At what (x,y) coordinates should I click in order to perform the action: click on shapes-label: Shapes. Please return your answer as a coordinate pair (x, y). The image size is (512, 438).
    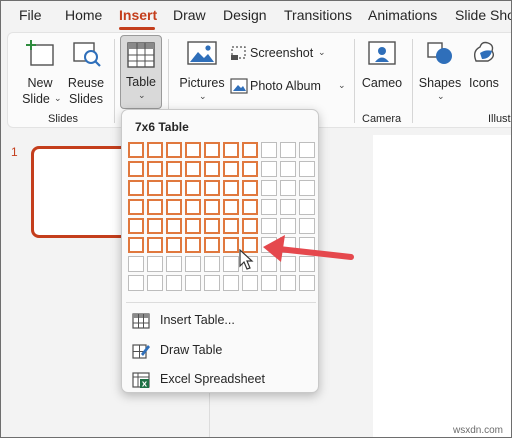
    Looking at the image, I should click on (440, 83).